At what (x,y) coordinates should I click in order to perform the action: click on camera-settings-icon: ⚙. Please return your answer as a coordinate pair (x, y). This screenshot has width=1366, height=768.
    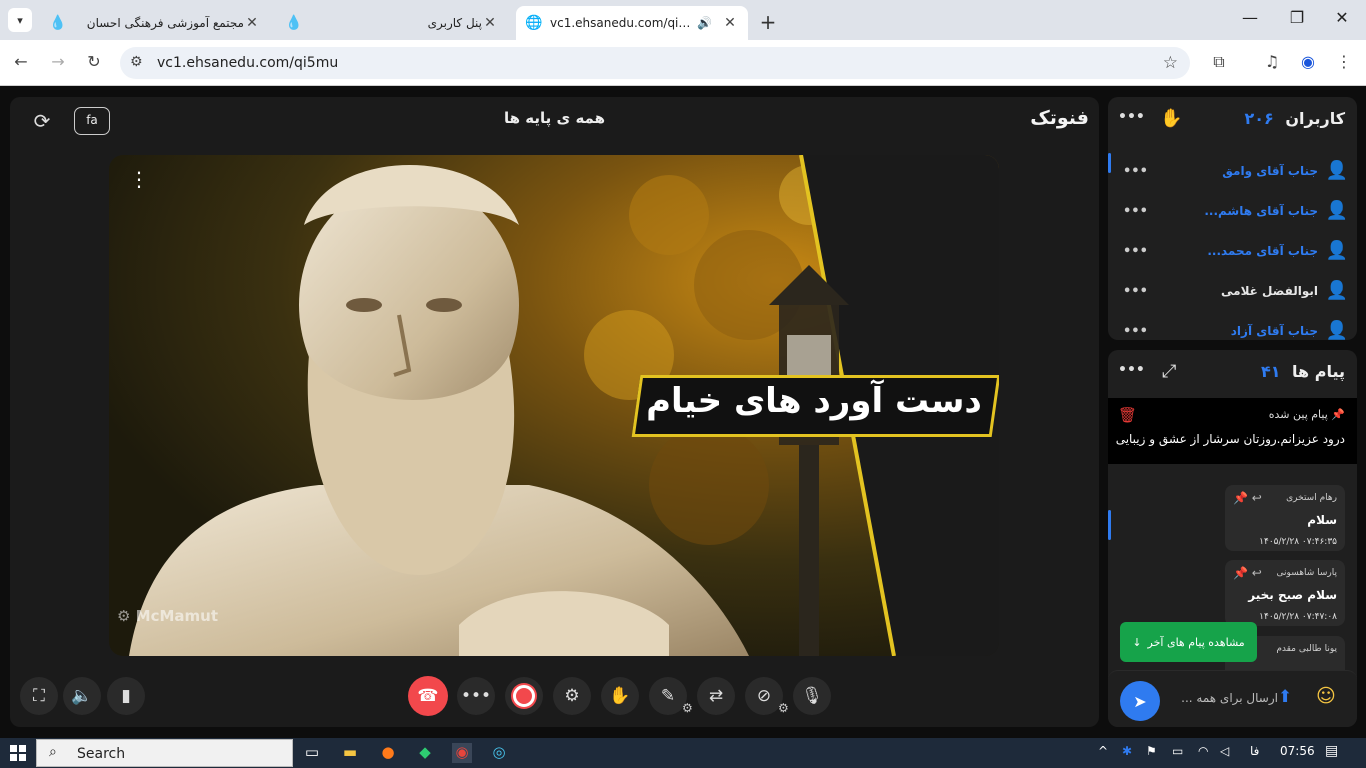
    Looking at the image, I should click on (783, 708).